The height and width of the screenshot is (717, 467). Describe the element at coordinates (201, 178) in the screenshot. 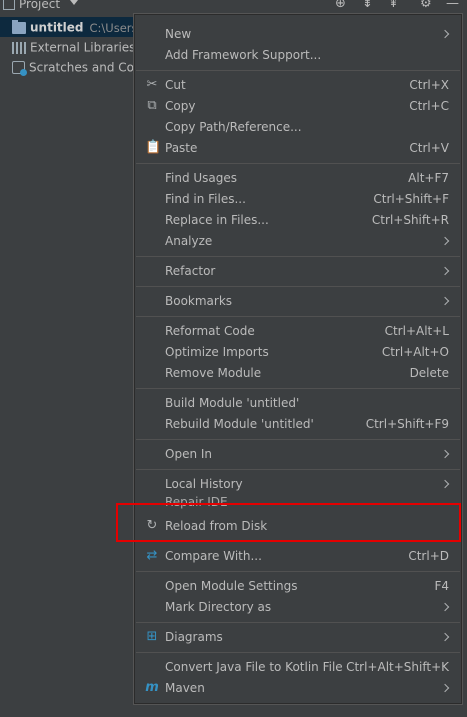

I see `menu-item-label: Find Usages` at that location.